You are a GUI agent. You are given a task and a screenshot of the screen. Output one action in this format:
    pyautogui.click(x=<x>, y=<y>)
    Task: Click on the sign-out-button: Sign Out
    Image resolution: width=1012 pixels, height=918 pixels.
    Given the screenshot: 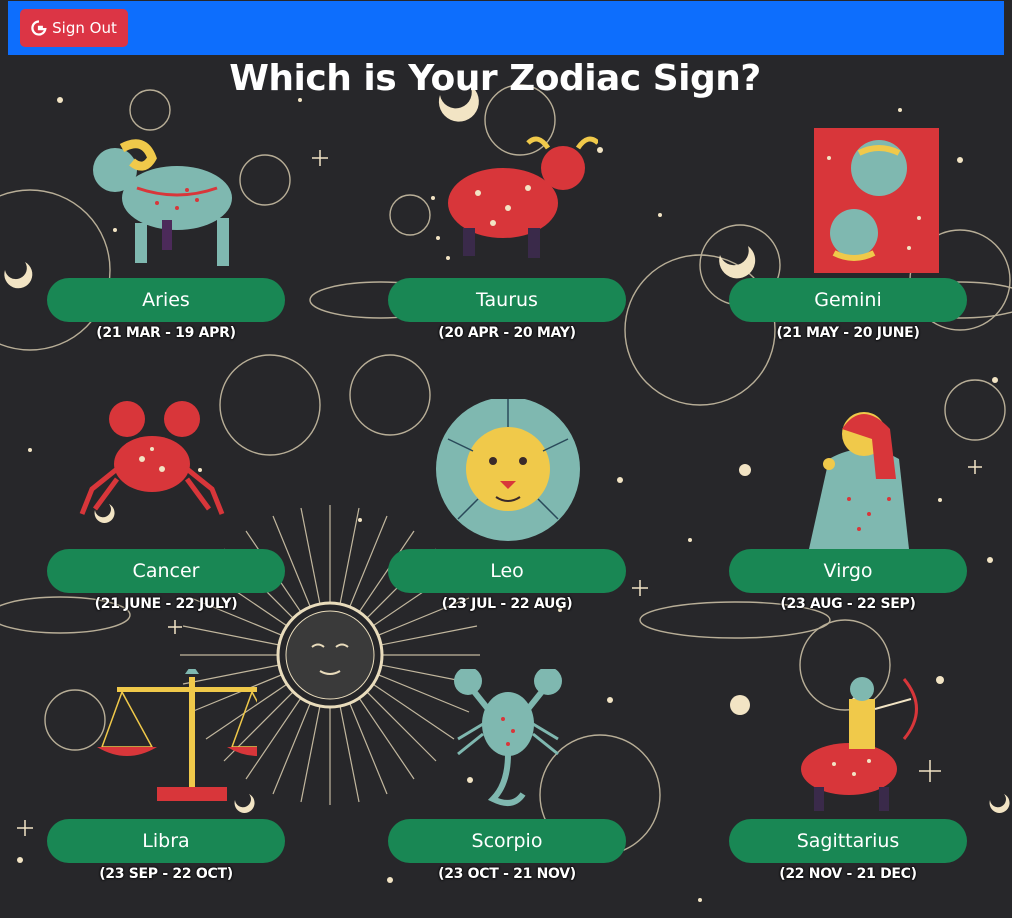 What is the action you would take?
    pyautogui.click(x=74, y=28)
    